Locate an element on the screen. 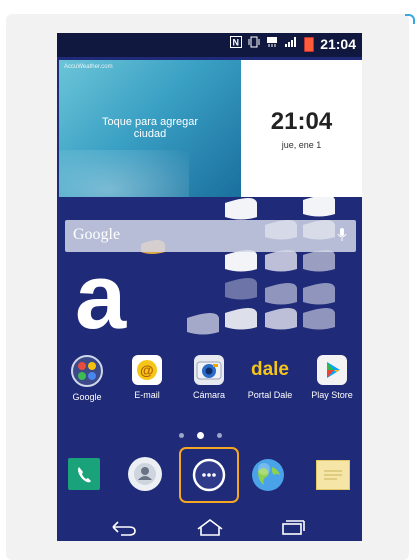  recent-apps-icon is located at coordinates (292, 529).